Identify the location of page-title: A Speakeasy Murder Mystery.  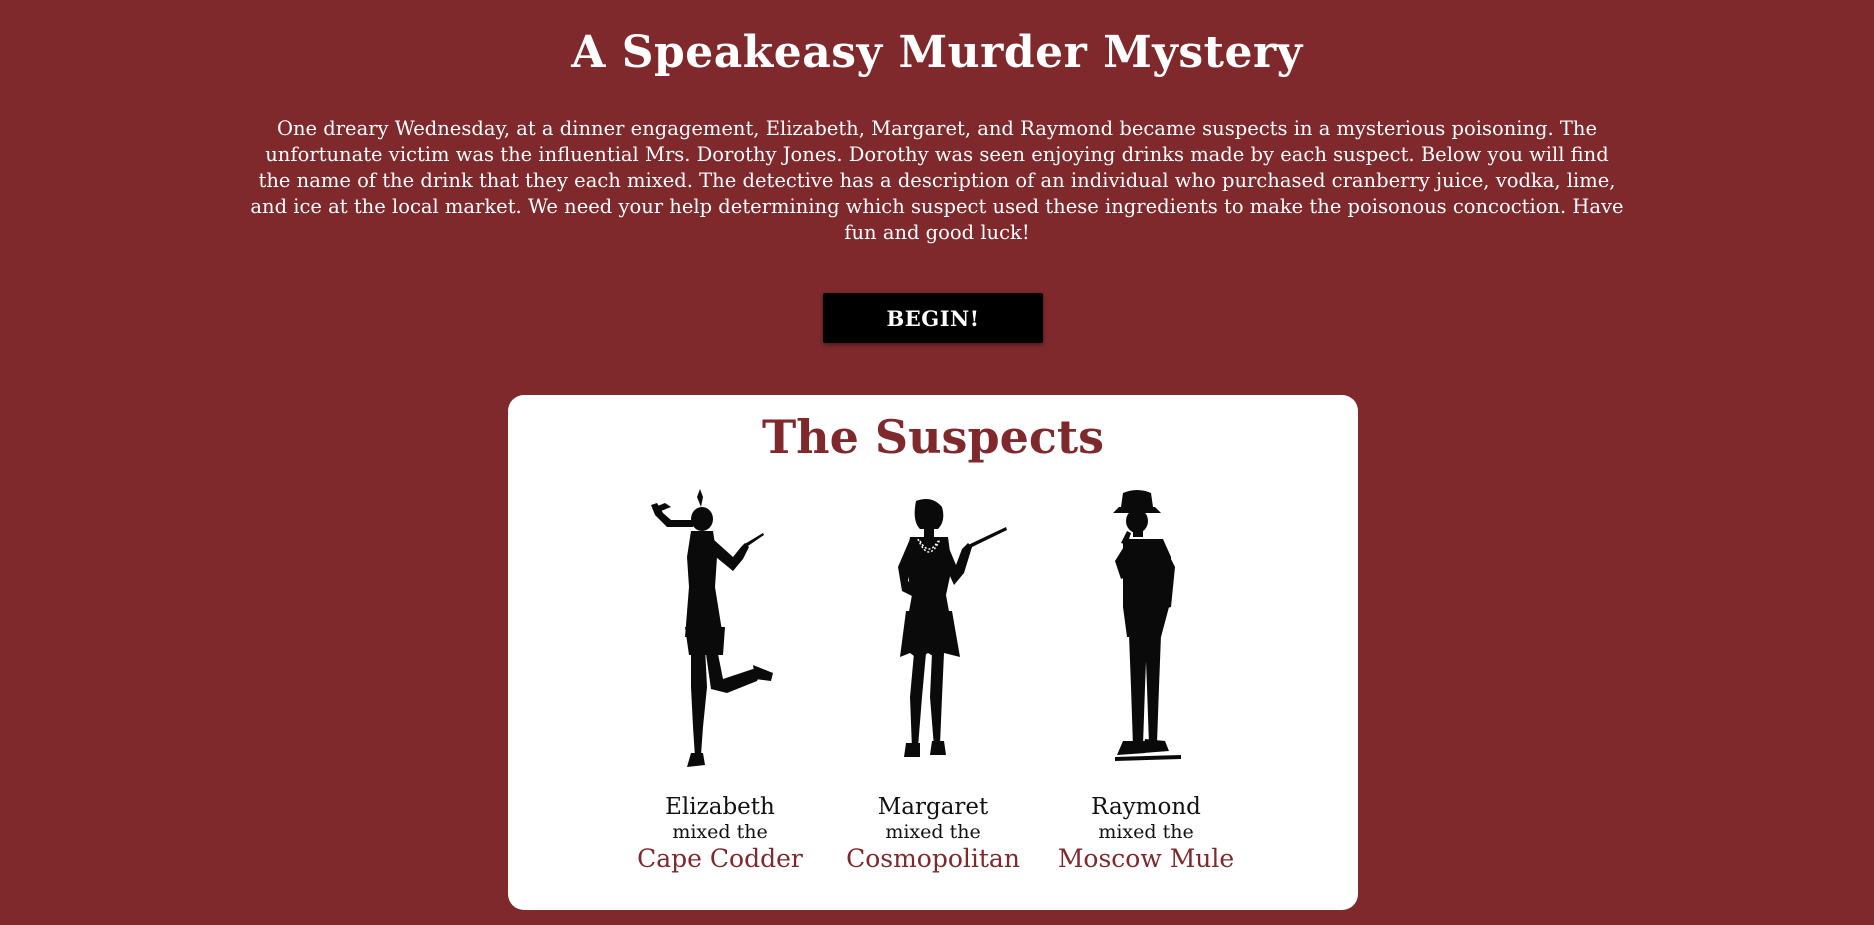
(937, 52).